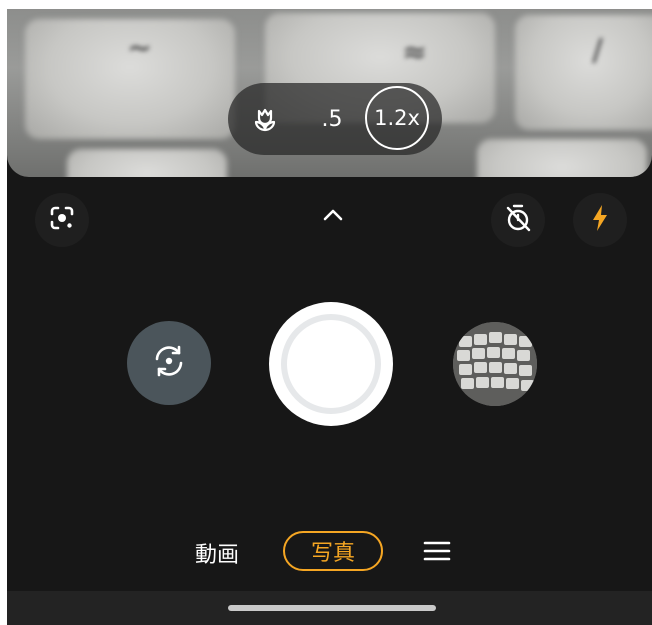 The height and width of the screenshot is (625, 652). Describe the element at coordinates (333, 551) in the screenshot. I see `mode-photo: 写真` at that location.